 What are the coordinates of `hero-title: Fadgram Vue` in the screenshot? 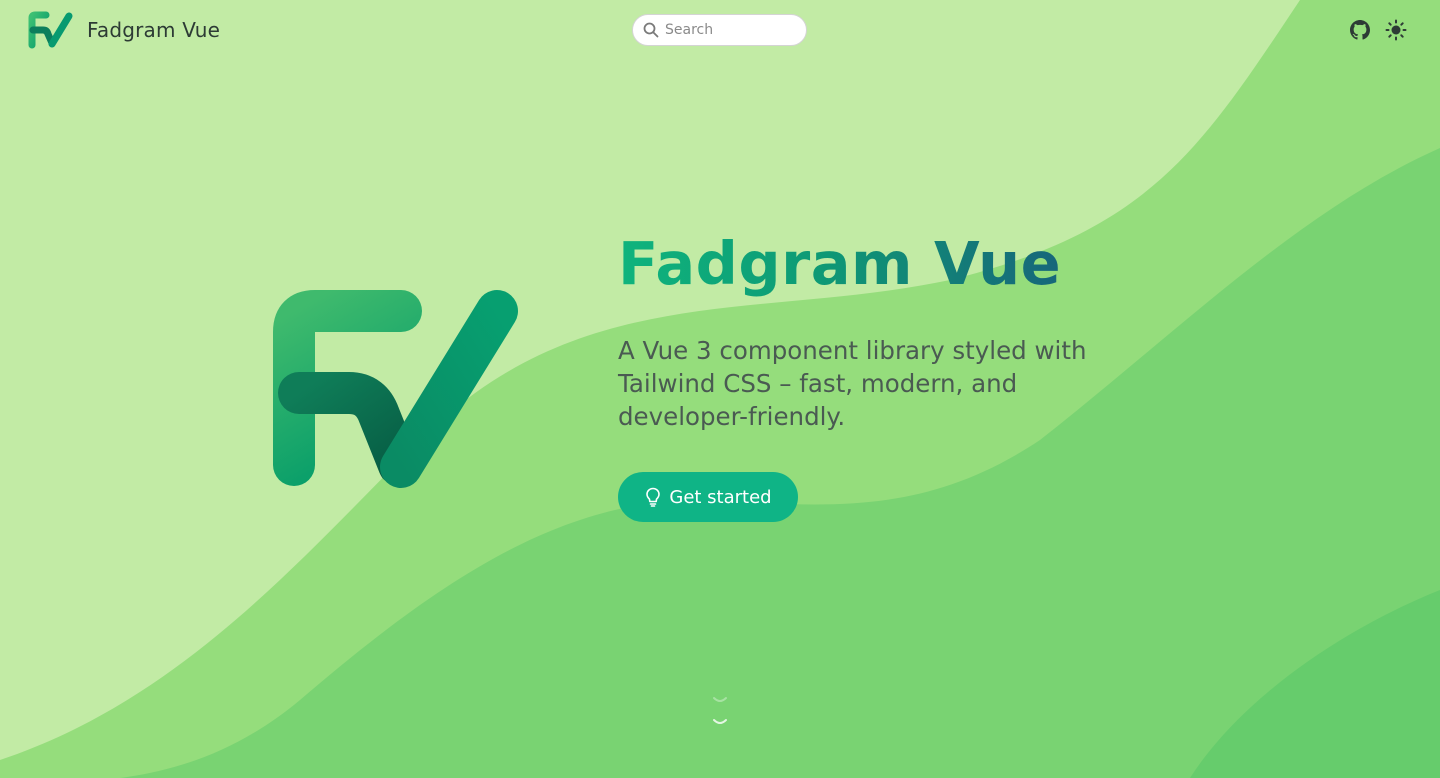 It's located at (839, 264).